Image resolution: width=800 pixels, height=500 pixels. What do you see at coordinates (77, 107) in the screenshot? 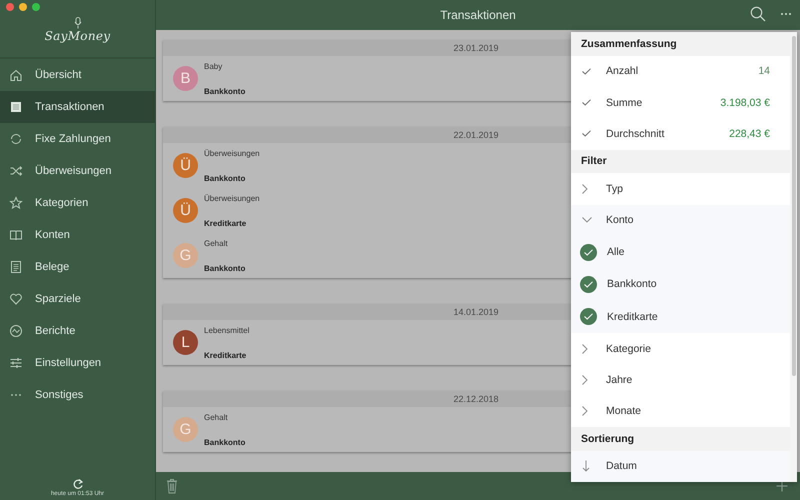
I see `sidebar-item: Transaktionen` at bounding box center [77, 107].